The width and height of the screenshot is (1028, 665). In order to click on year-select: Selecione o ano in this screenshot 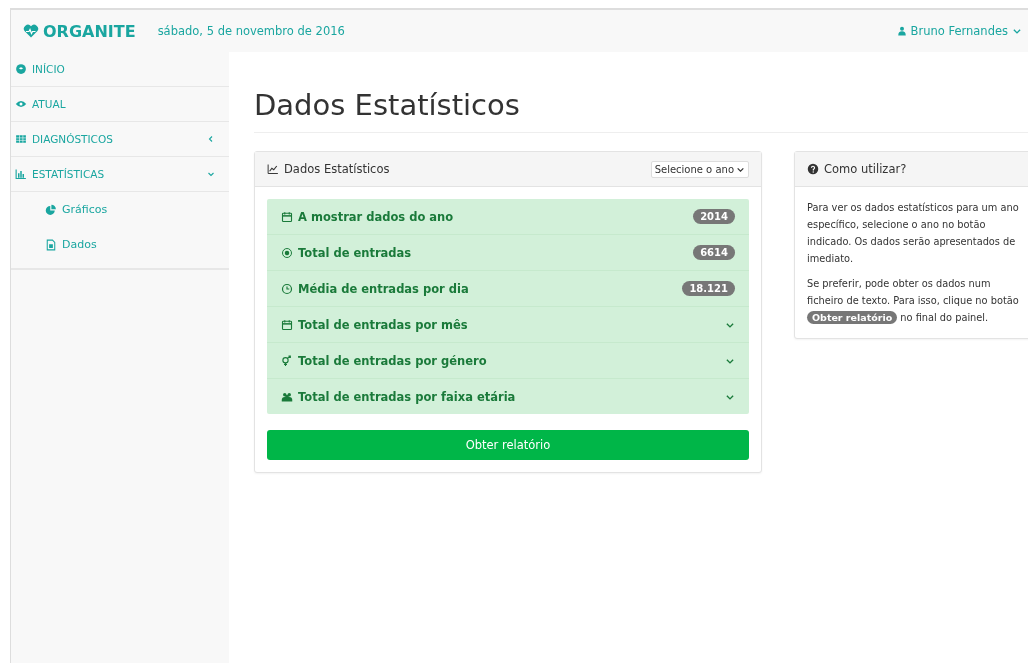, I will do `click(699, 169)`.